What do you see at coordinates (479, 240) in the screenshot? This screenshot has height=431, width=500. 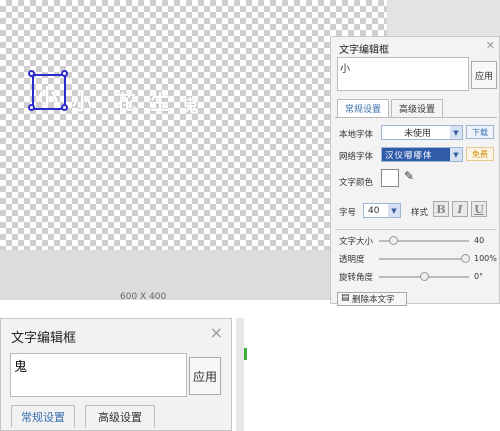 I see `size-slider-value: 40` at bounding box center [479, 240].